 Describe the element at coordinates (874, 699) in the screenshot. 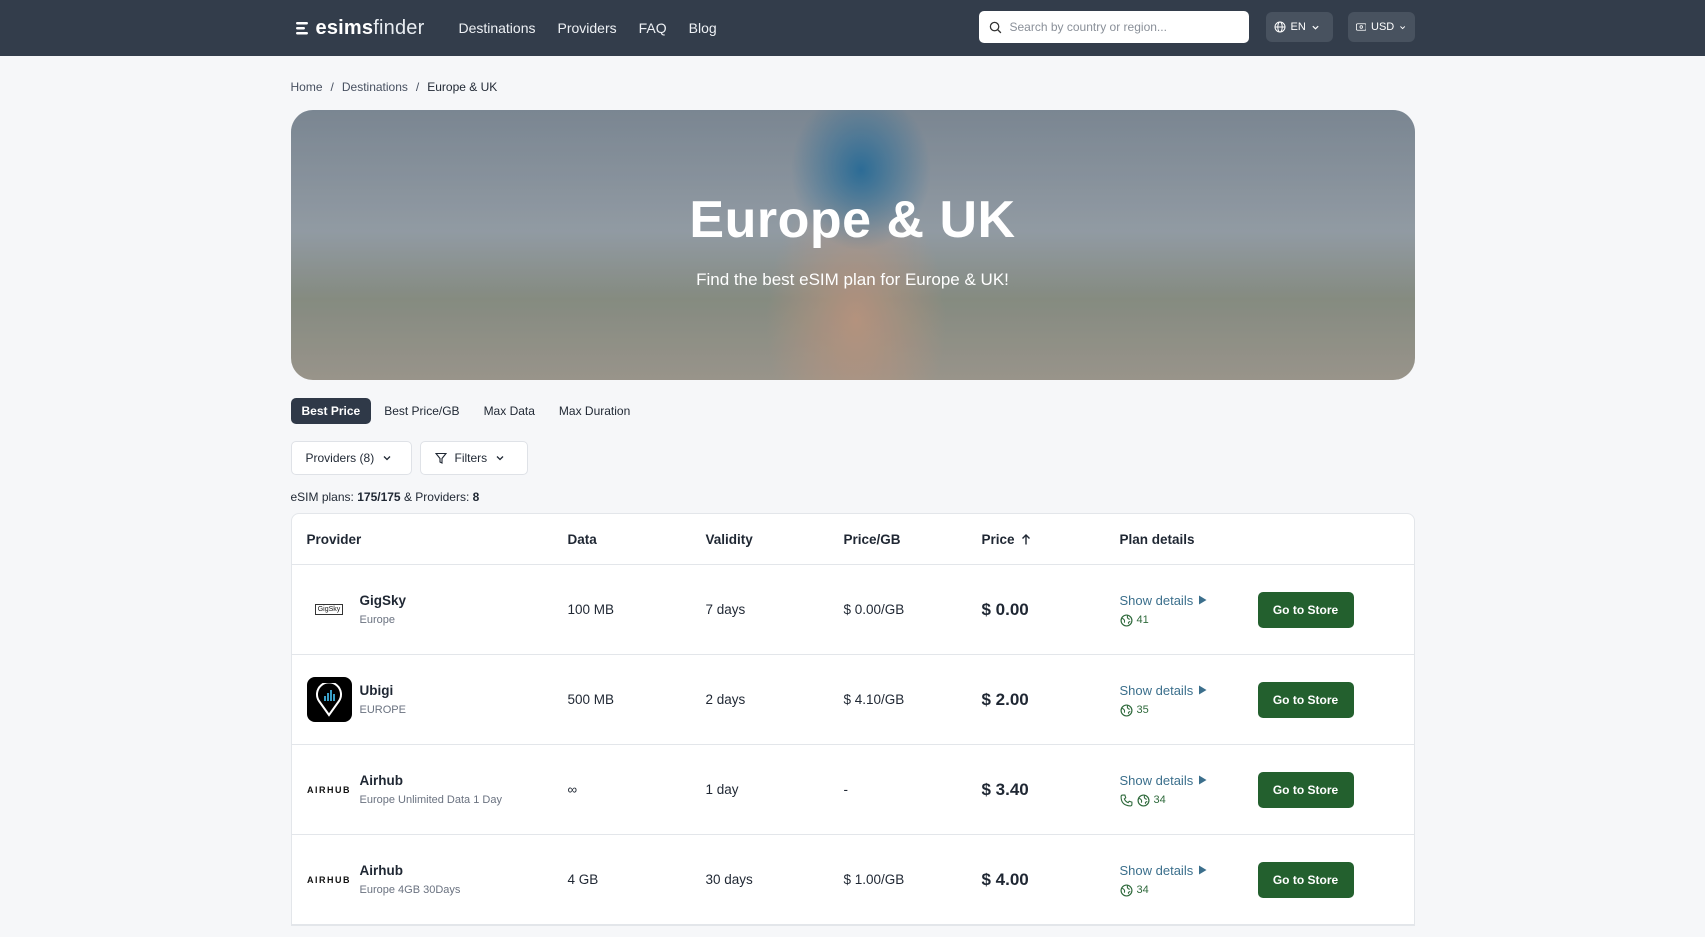

I see `plan-price-per-gb: $ 4.10/GB` at that location.